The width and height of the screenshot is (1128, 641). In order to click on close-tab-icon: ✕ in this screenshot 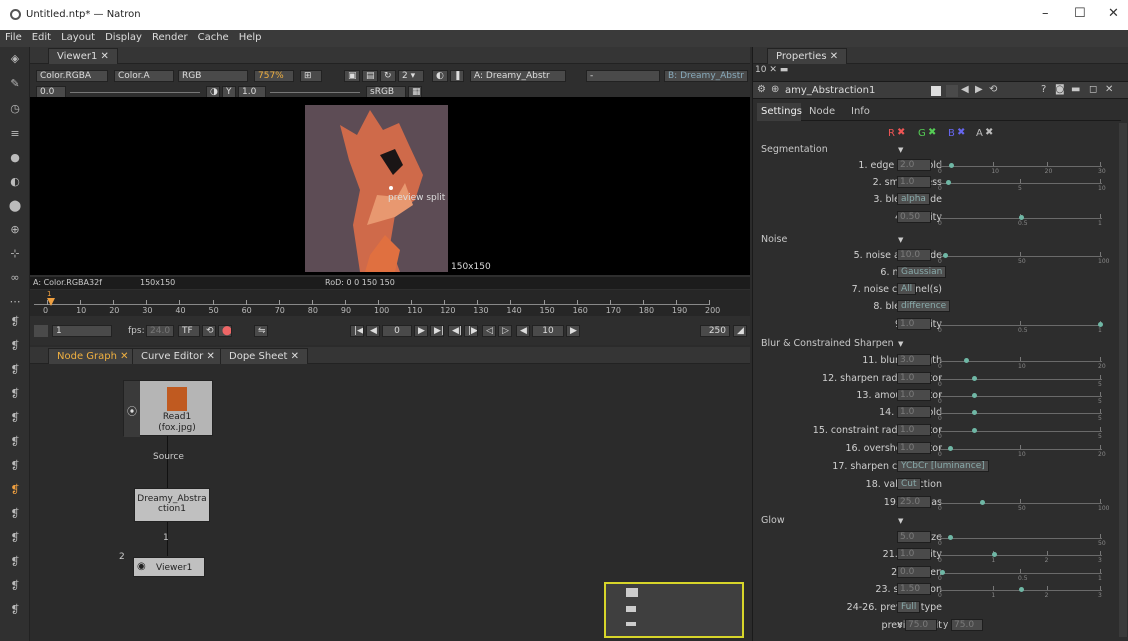, I will do `click(105, 56)`.